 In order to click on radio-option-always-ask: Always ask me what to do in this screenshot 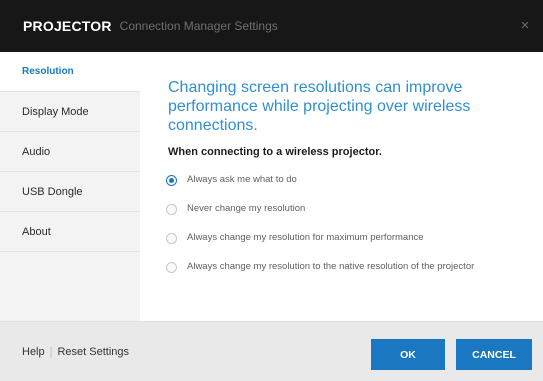, I will do `click(341, 180)`.